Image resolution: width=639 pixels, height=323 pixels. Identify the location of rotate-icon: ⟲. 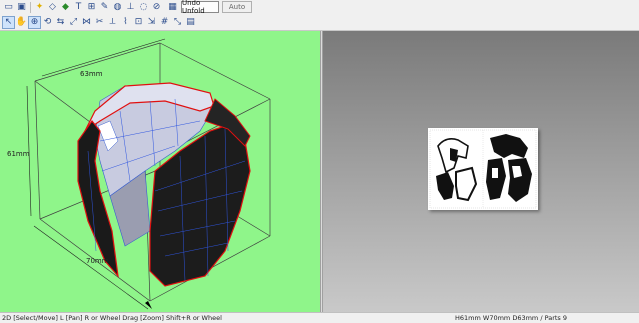
(47, 22).